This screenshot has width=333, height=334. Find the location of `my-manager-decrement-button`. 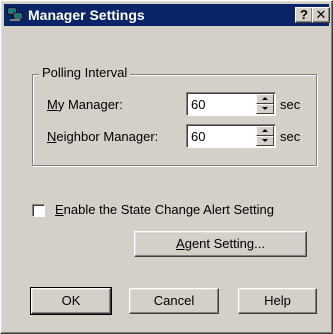

my-manager-decrement-button is located at coordinates (265, 109).